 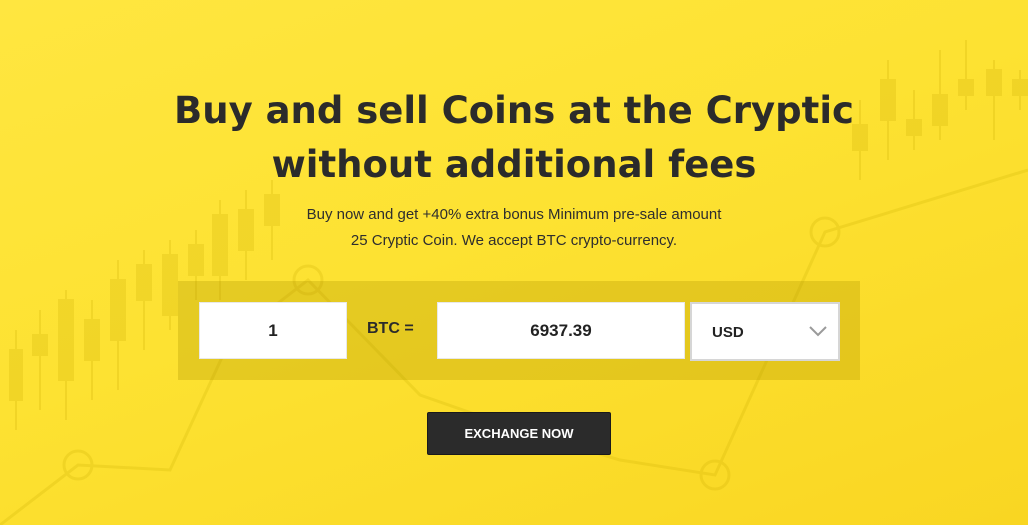 What do you see at coordinates (390, 328) in the screenshot?
I see `btc-equals-label: BTC =` at bounding box center [390, 328].